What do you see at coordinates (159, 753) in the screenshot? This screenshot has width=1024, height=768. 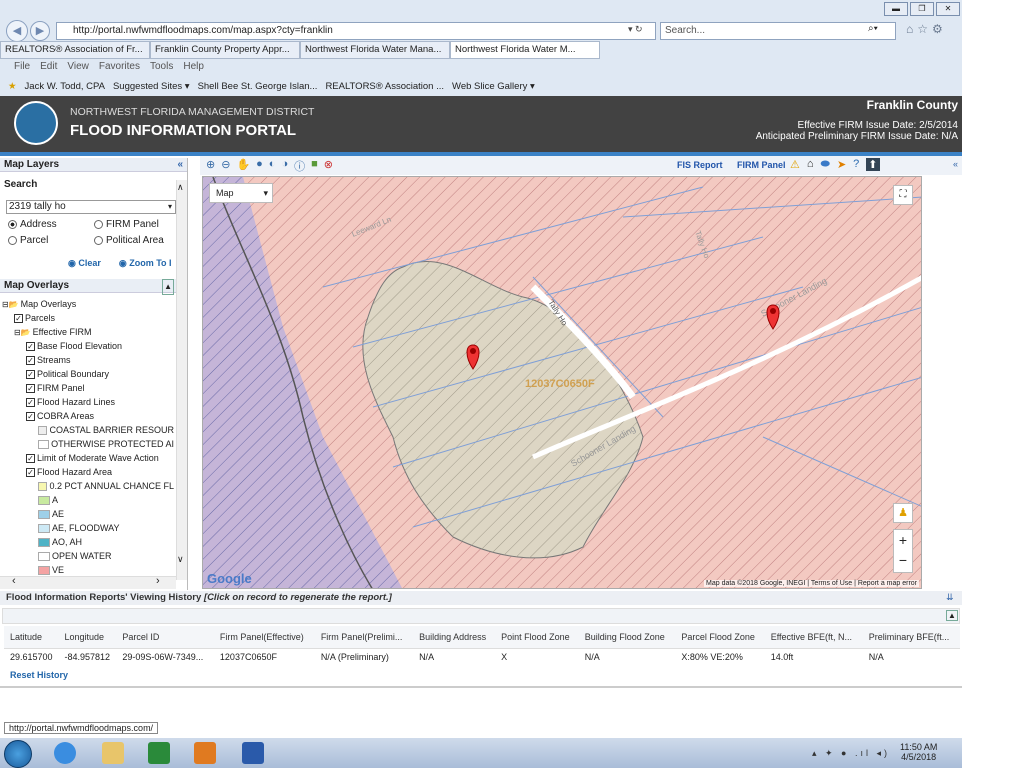 I see `excel-icon` at bounding box center [159, 753].